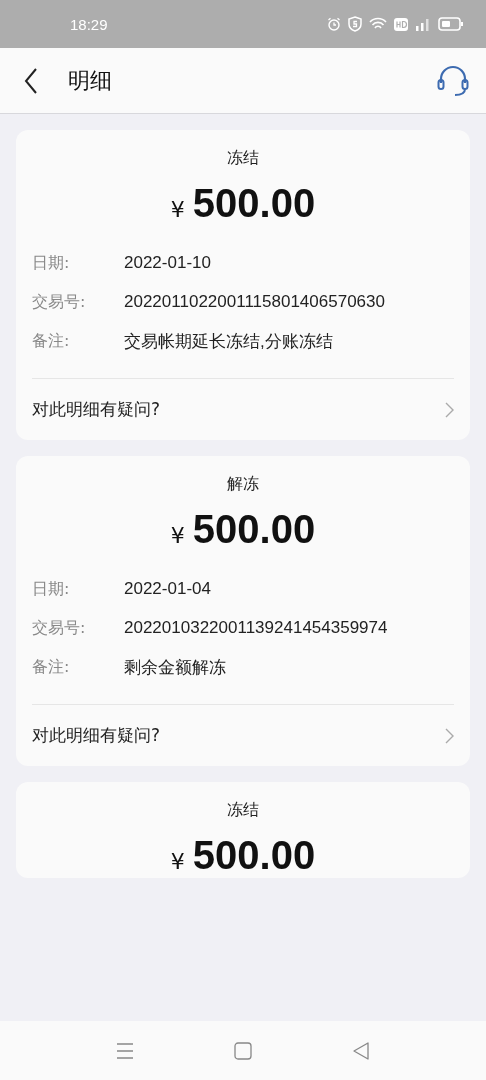 Image resolution: width=486 pixels, height=1080 pixels. Describe the element at coordinates (243, 484) in the screenshot. I see `record-status: 解冻` at that location.